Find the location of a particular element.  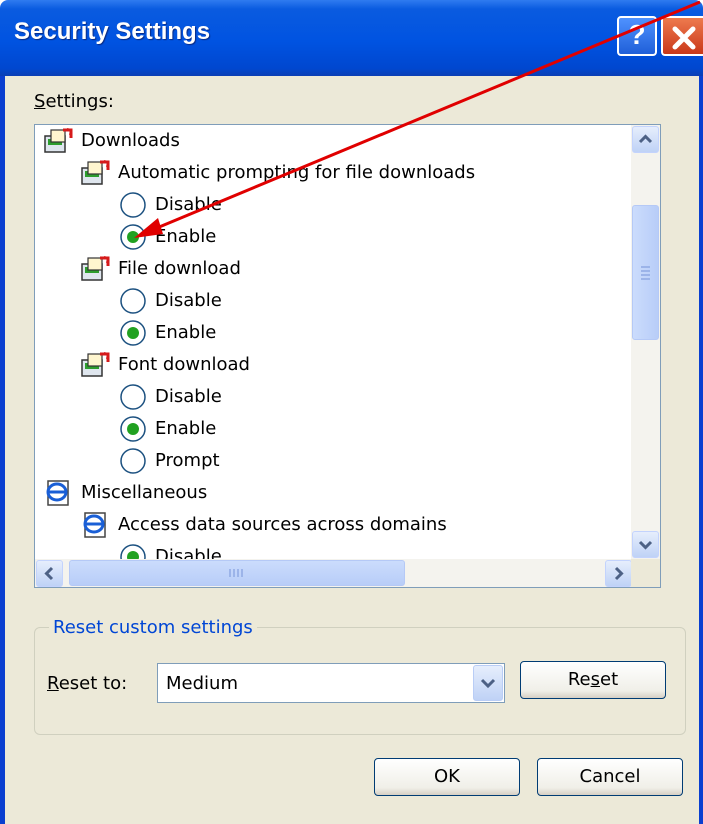

tree-item-label: Access data sources across domains is located at coordinates (282, 524).